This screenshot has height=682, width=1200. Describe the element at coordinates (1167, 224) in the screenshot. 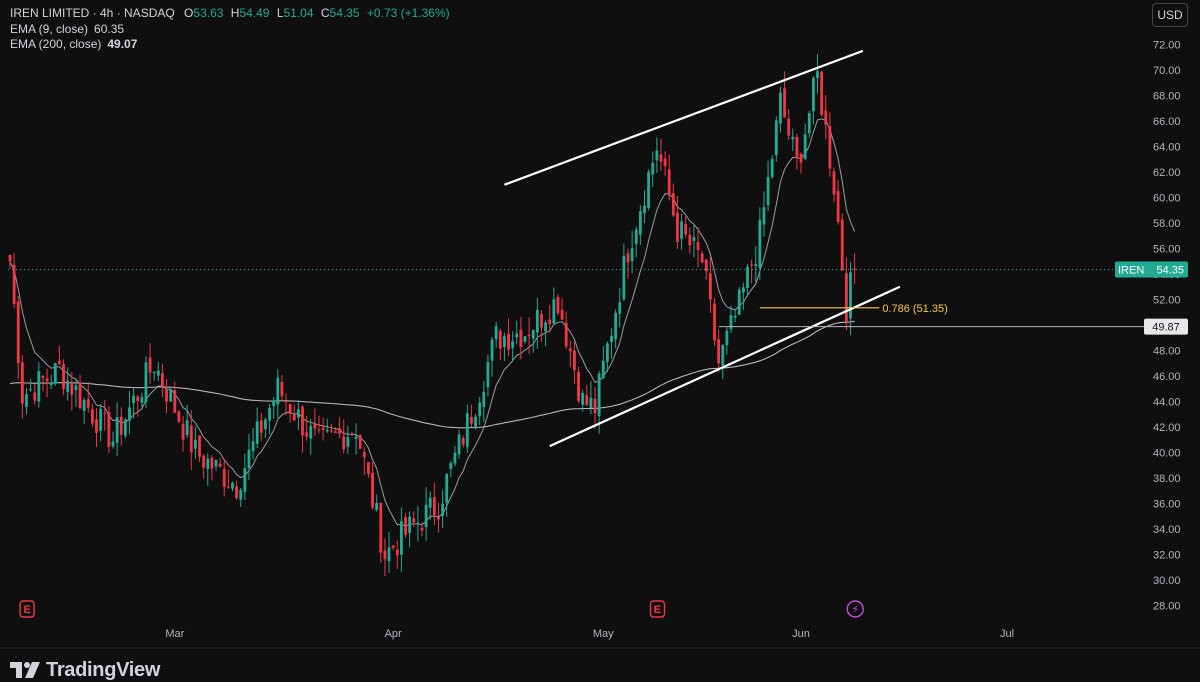

I see `y-tick-label: 58.00` at that location.